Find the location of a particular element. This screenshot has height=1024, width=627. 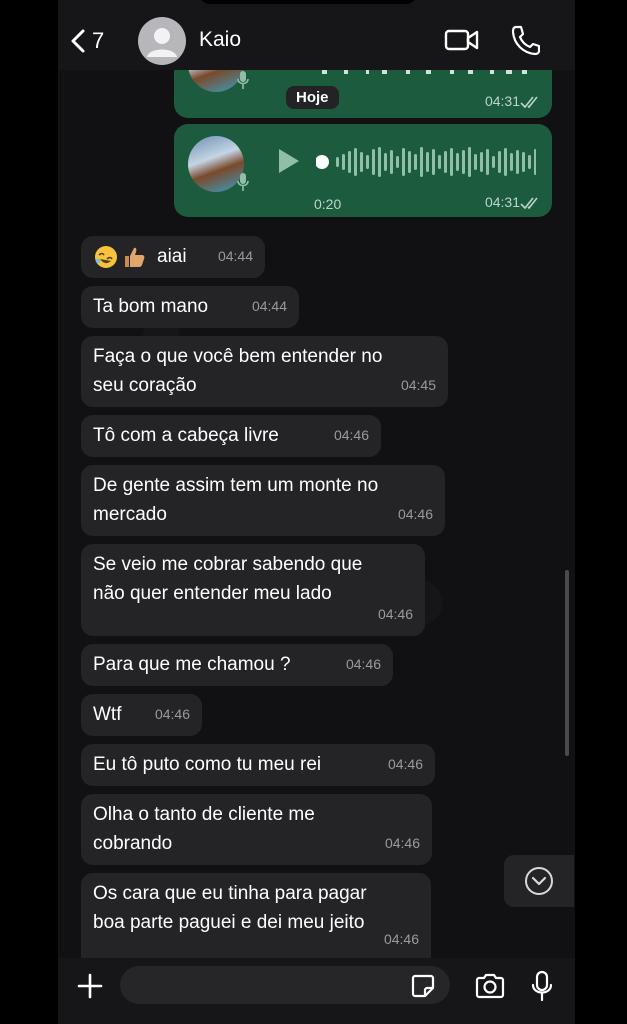

contact-avatar is located at coordinates (162, 41).